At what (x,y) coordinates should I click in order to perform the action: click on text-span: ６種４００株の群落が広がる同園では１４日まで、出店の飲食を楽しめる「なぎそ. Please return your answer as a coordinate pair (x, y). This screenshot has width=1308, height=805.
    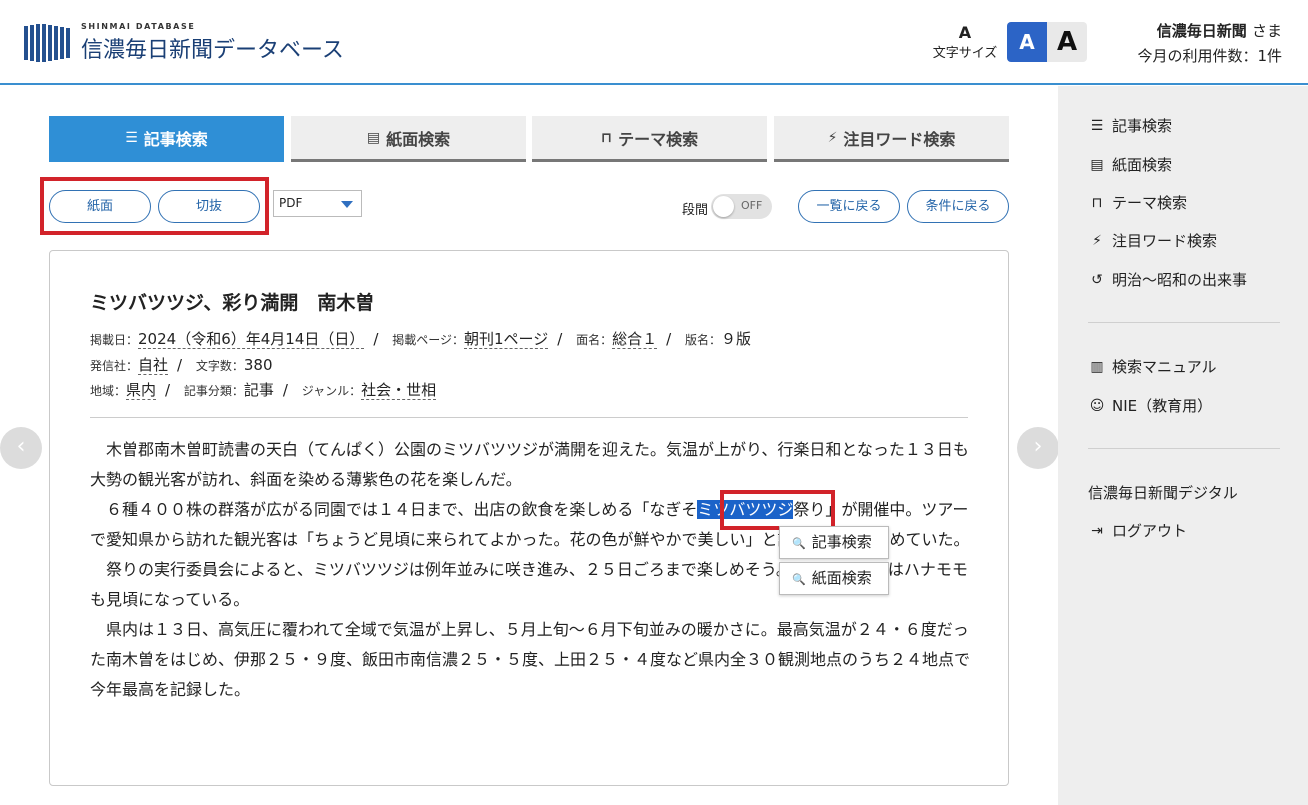
    Looking at the image, I should click on (394, 509).